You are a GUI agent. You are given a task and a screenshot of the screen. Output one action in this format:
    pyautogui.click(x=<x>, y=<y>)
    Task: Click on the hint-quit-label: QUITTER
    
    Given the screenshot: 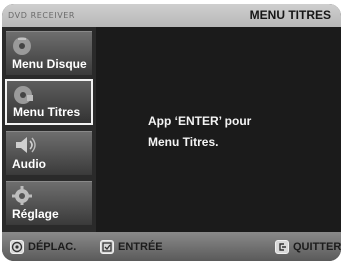 What is the action you would take?
    pyautogui.click(x=317, y=247)
    